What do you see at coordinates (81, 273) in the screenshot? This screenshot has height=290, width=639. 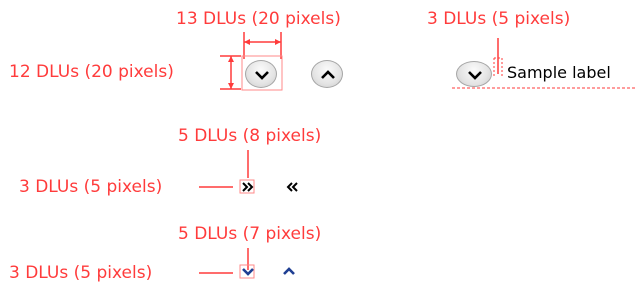 I see `spacing-annotation-arrow-small: 3 DLUs (5 pixels)` at bounding box center [81, 273].